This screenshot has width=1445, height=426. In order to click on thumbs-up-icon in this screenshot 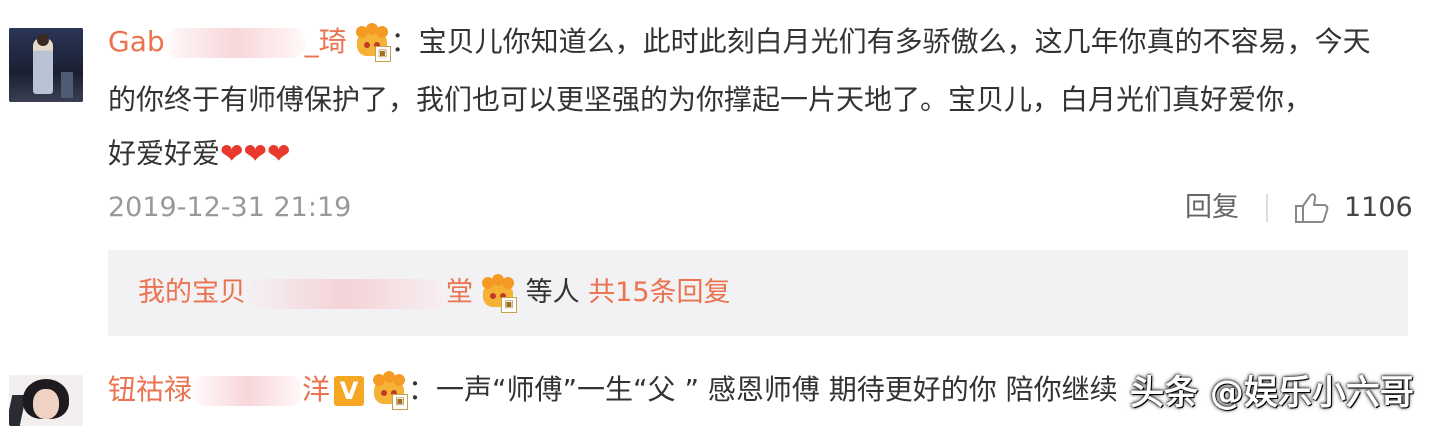, I will do `click(1312, 208)`.